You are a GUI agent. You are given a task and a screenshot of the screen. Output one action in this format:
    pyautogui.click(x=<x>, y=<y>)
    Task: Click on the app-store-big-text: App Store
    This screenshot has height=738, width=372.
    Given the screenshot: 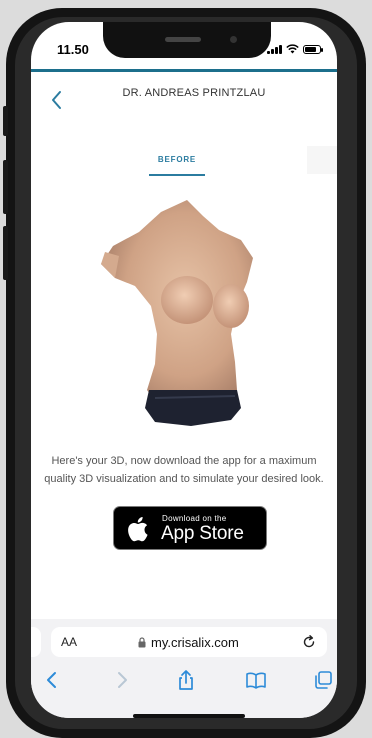 What is the action you would take?
    pyautogui.click(x=202, y=533)
    